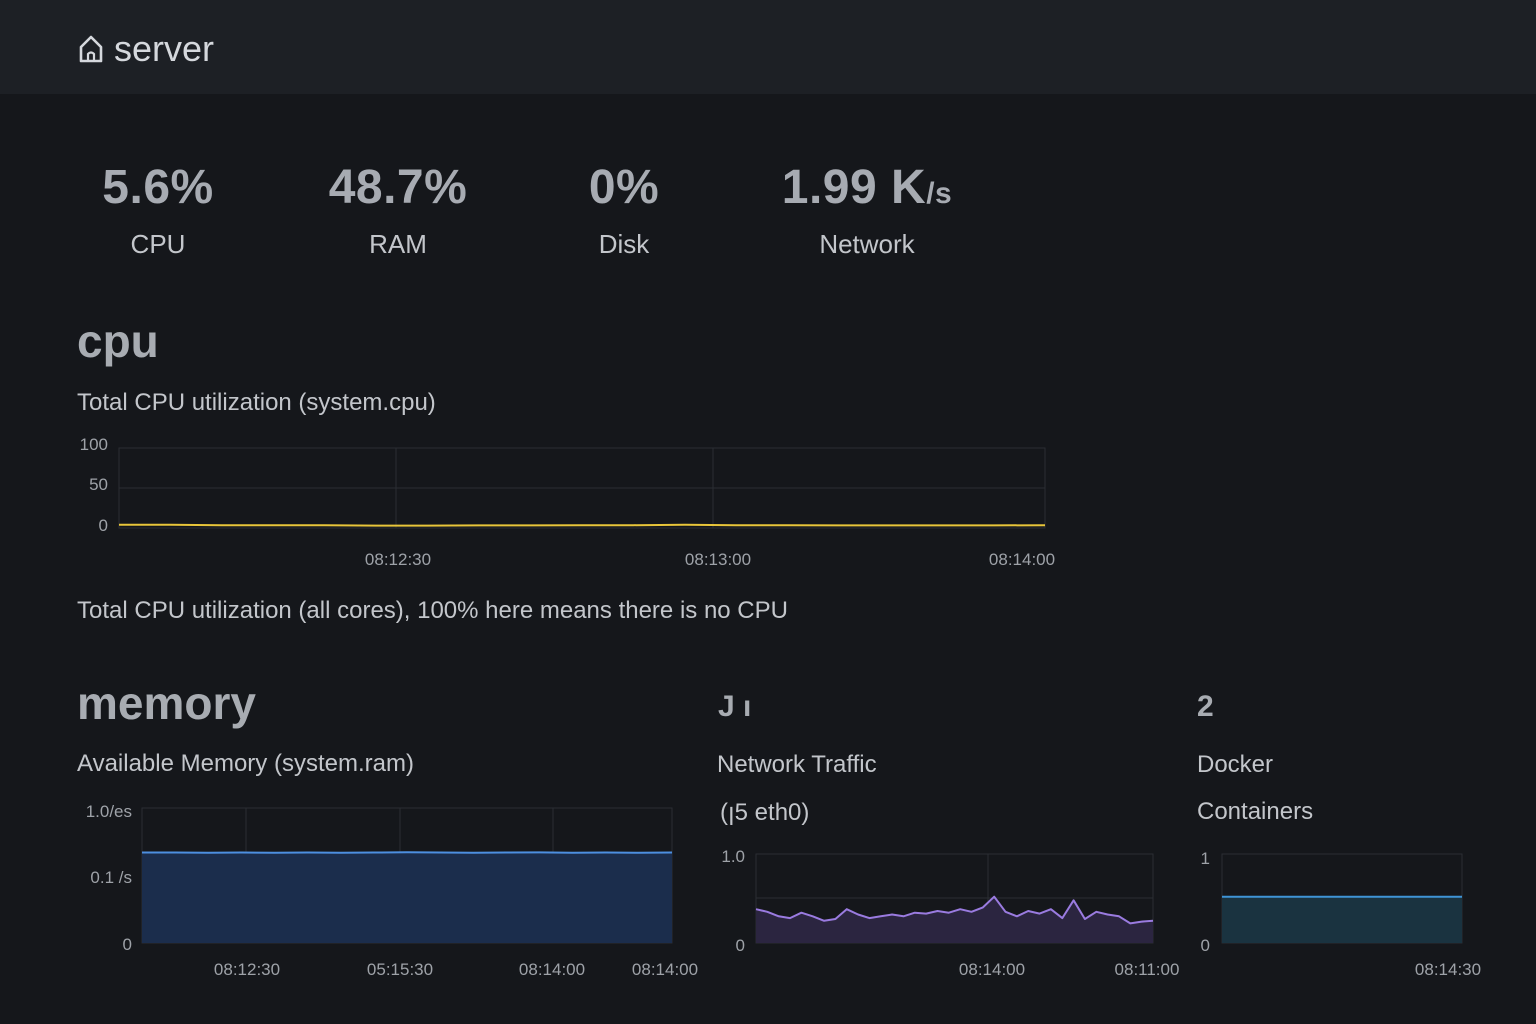 The width and height of the screenshot is (1536, 1024). What do you see at coordinates (91, 49) in the screenshot?
I see `home-icon` at bounding box center [91, 49].